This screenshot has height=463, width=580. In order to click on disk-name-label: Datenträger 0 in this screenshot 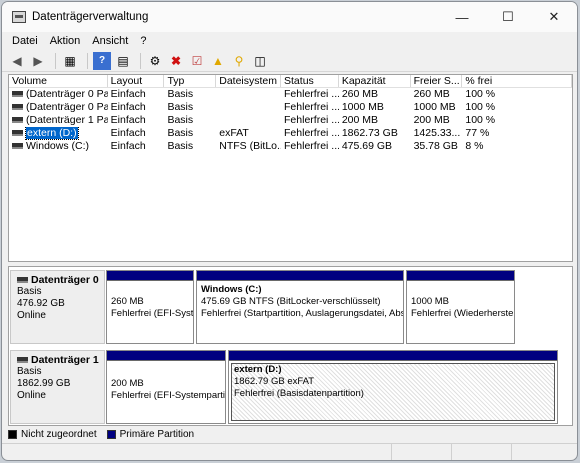, I will do `click(65, 280)`.